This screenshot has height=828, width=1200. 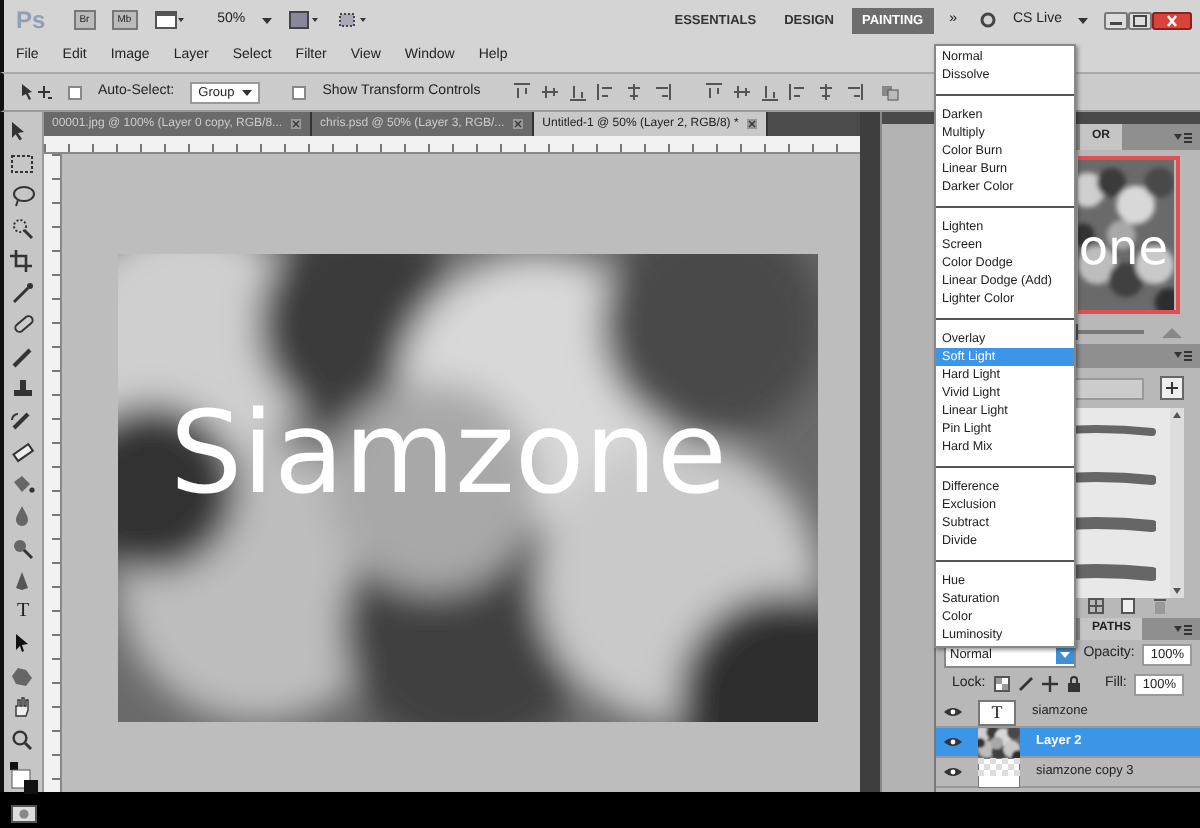 I want to click on move-tool-icon, so click(x=36, y=92).